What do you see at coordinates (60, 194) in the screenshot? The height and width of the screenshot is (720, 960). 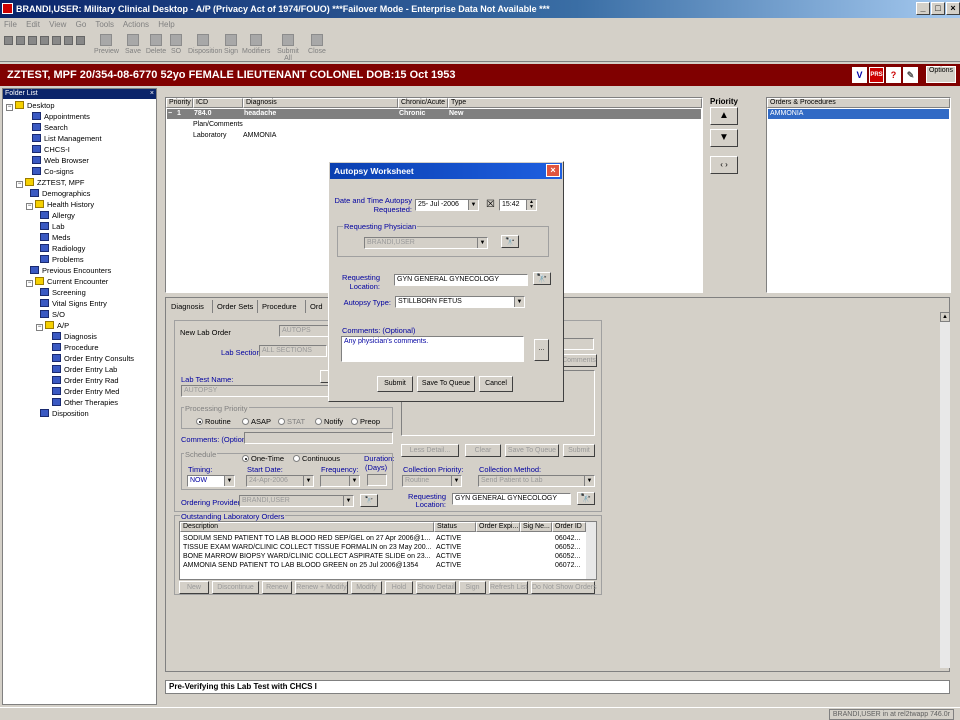 I see `folder-item: Demographics` at bounding box center [60, 194].